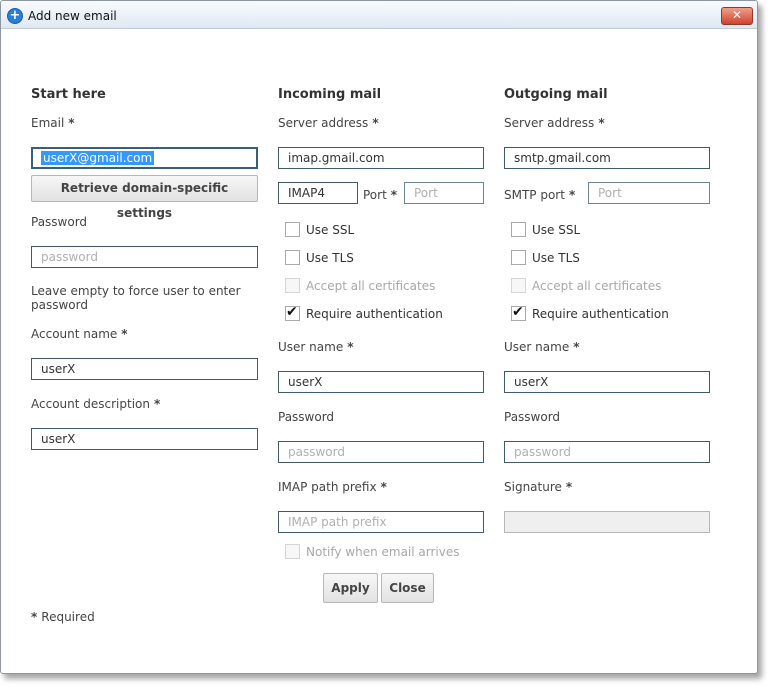  What do you see at coordinates (292, 257) in the screenshot?
I see `incoming-tls-checkbox` at bounding box center [292, 257].